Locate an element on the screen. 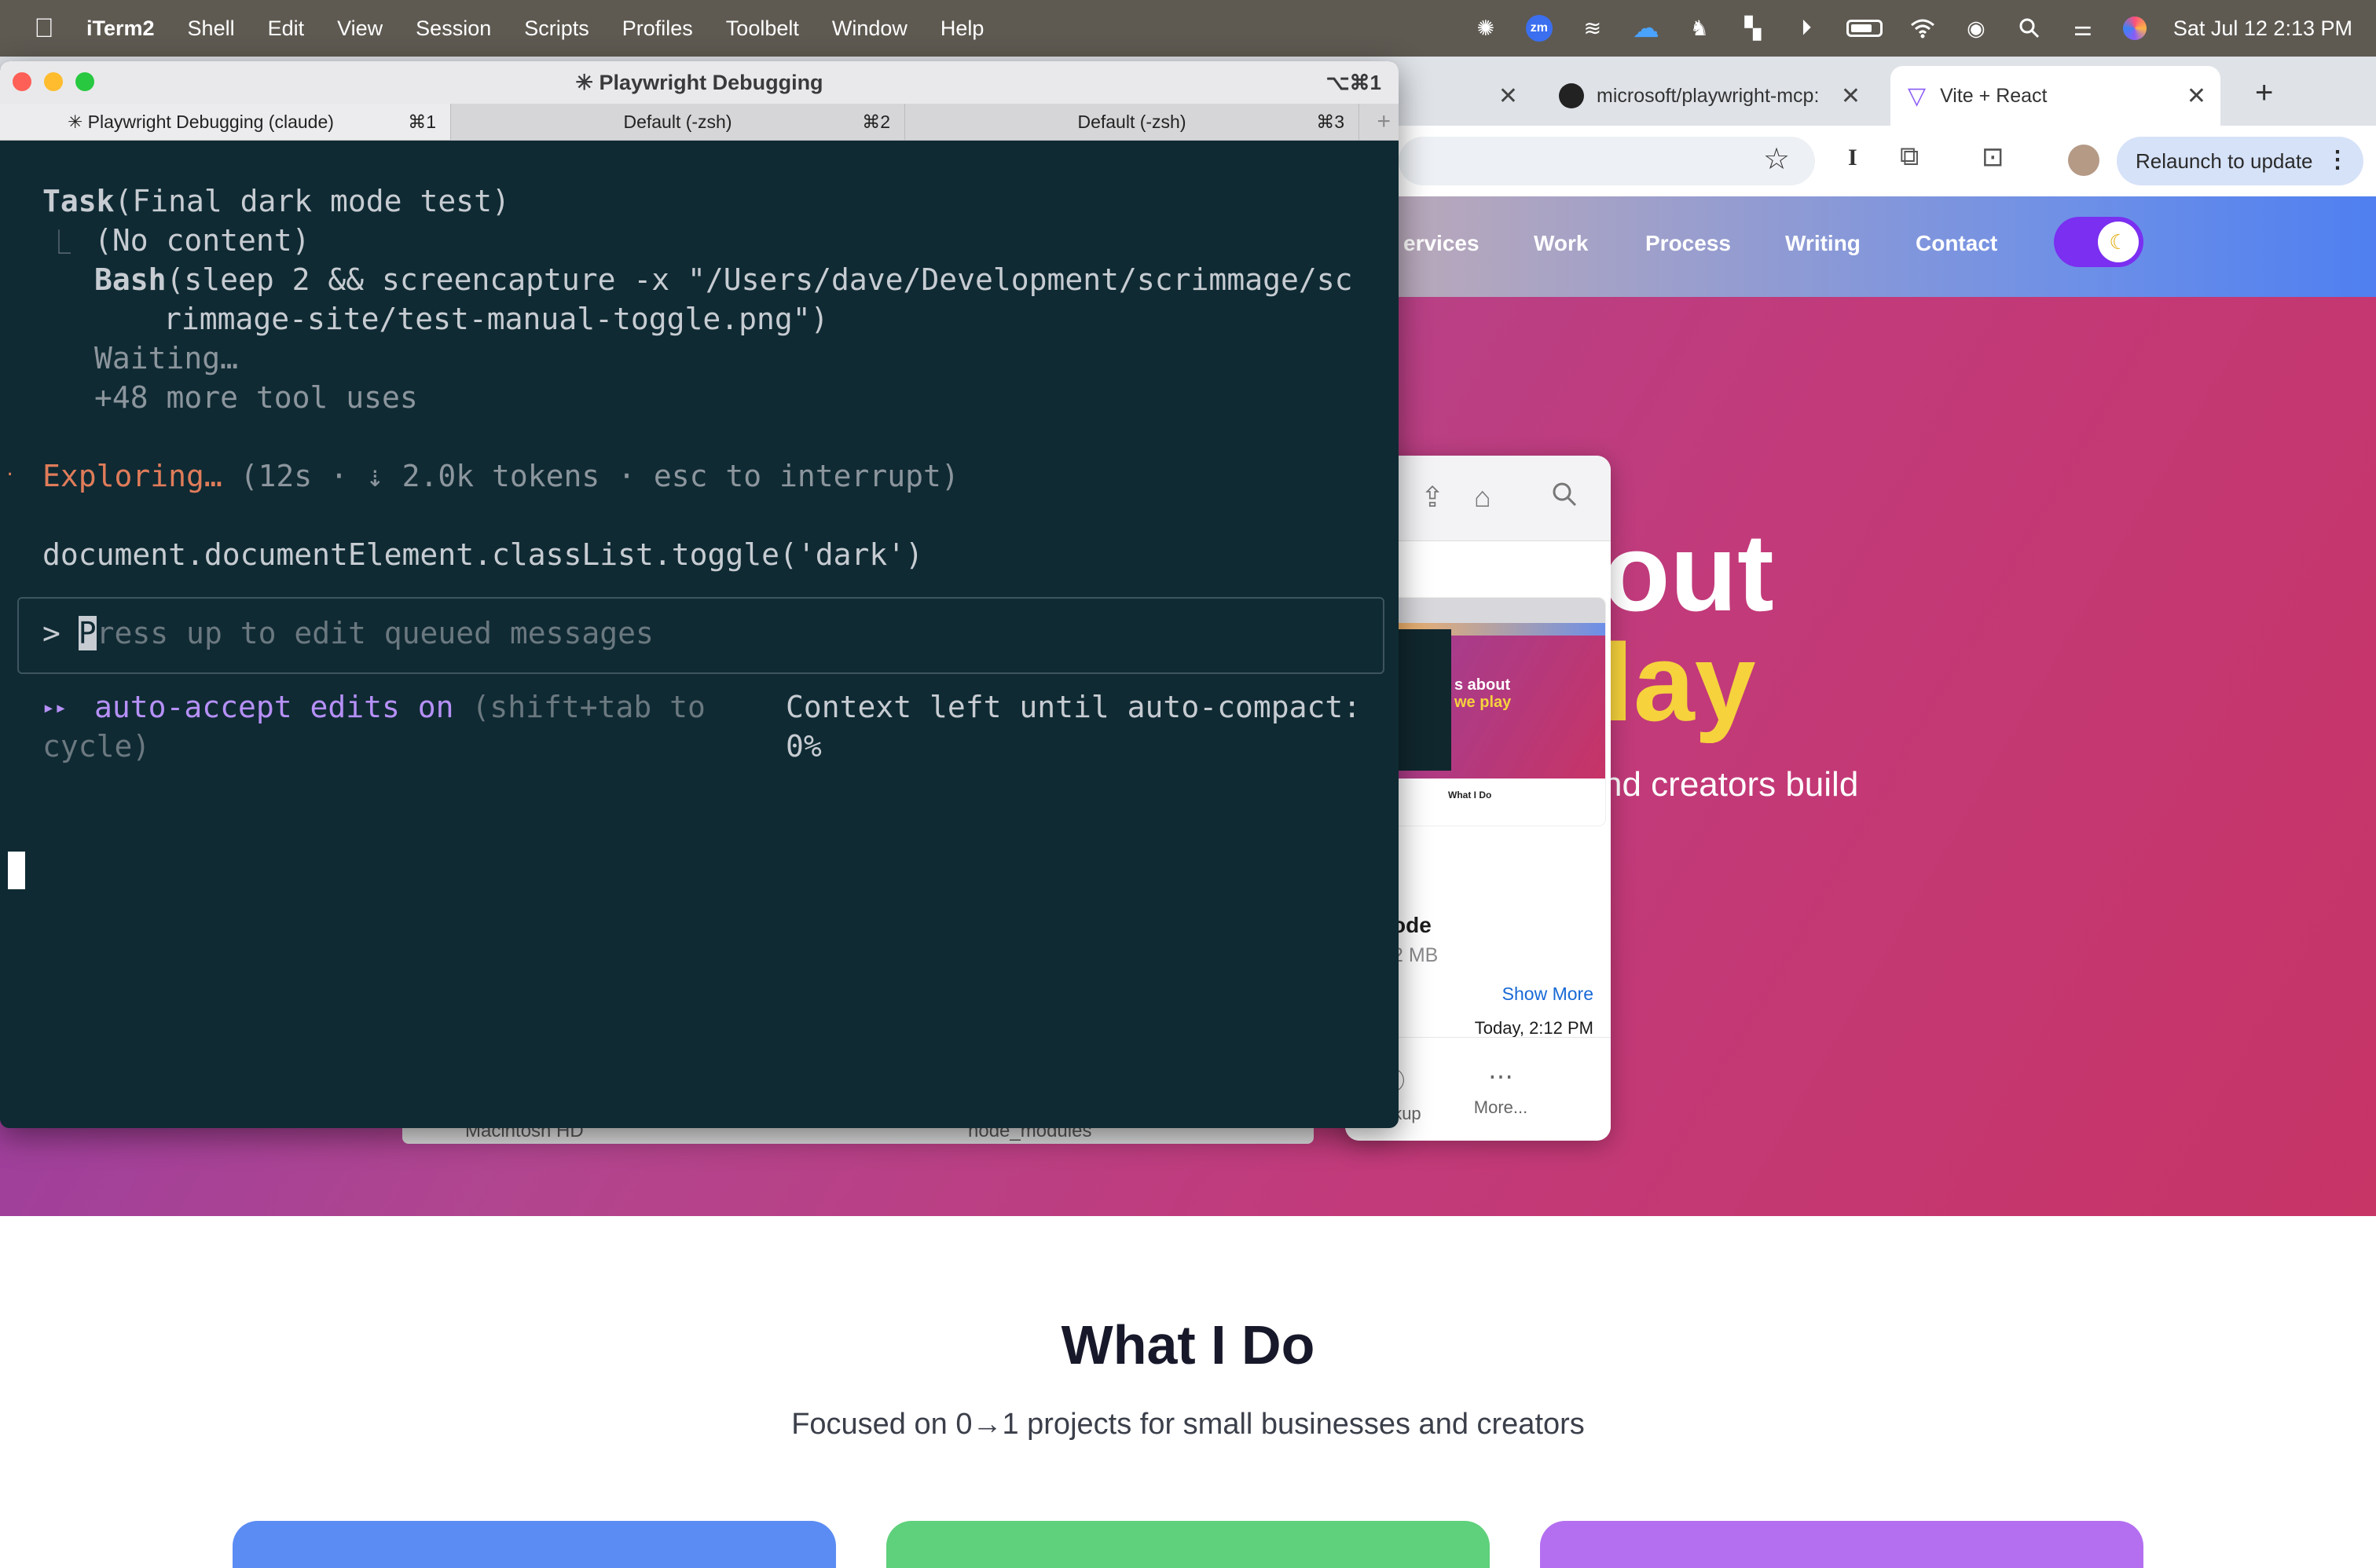 The height and width of the screenshot is (1568, 2376). terminal-tab-1: ✳ Playwright Debugging (claude) ⌘1 is located at coordinates (225, 122).